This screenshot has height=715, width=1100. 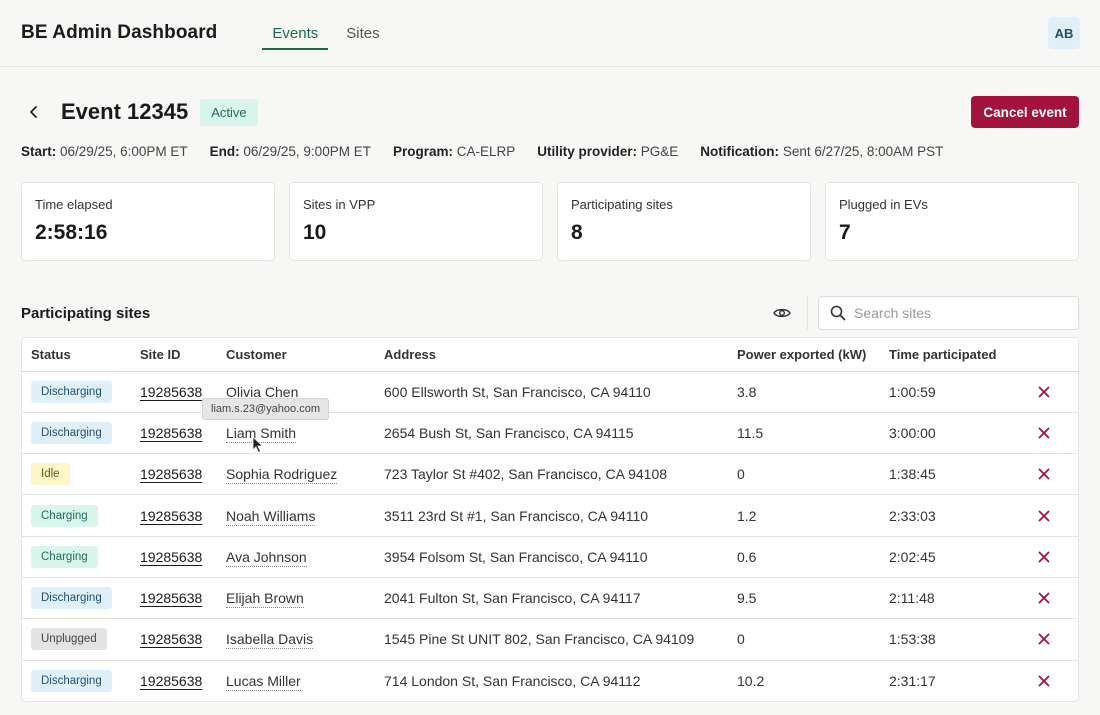 I want to click on power-cell: 10.2, so click(x=751, y=680).